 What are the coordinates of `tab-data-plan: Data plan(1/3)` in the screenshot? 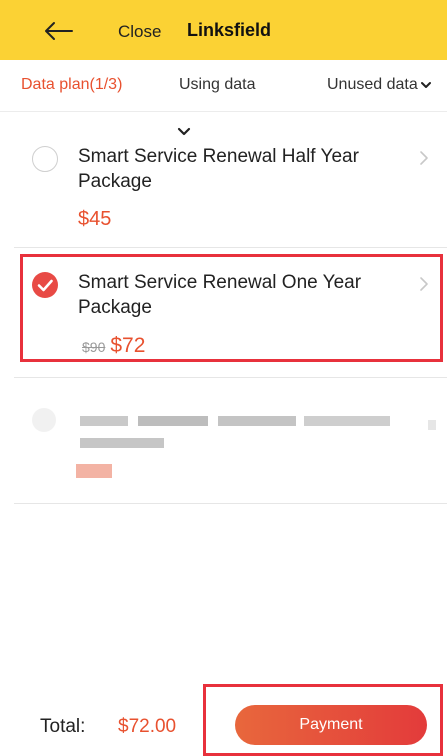 It's located at (71, 85).